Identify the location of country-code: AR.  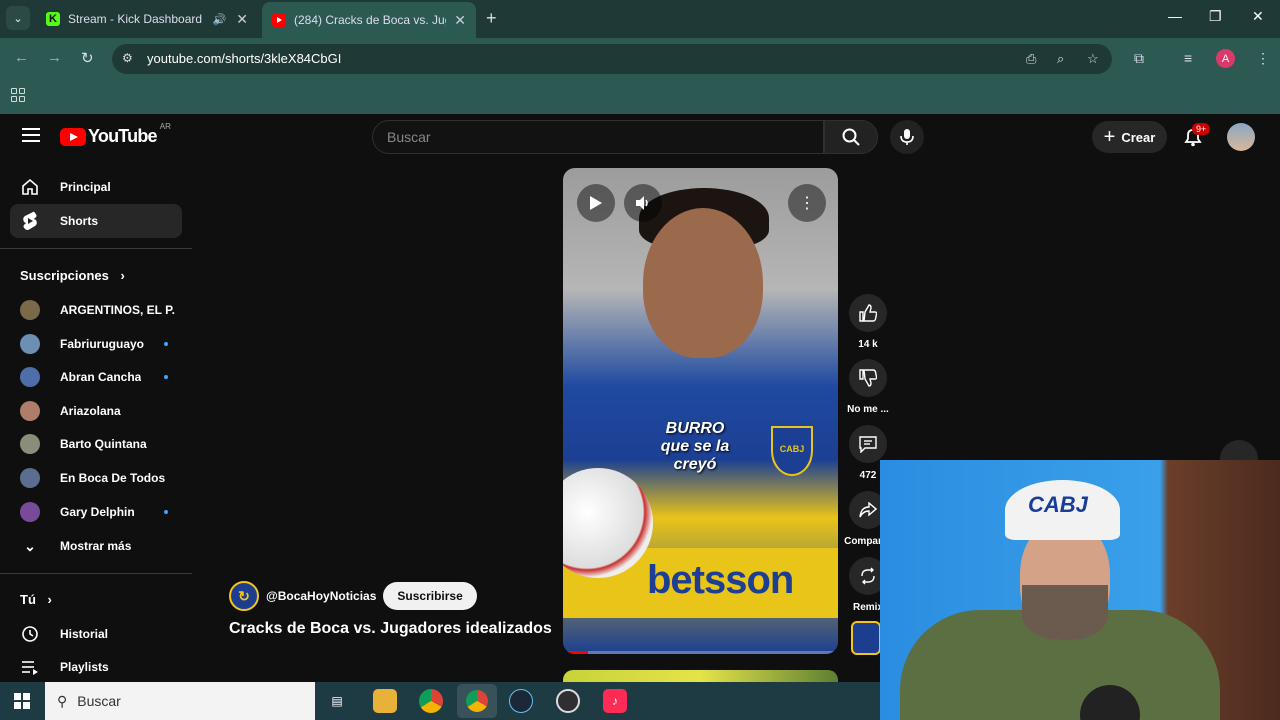
(165, 126).